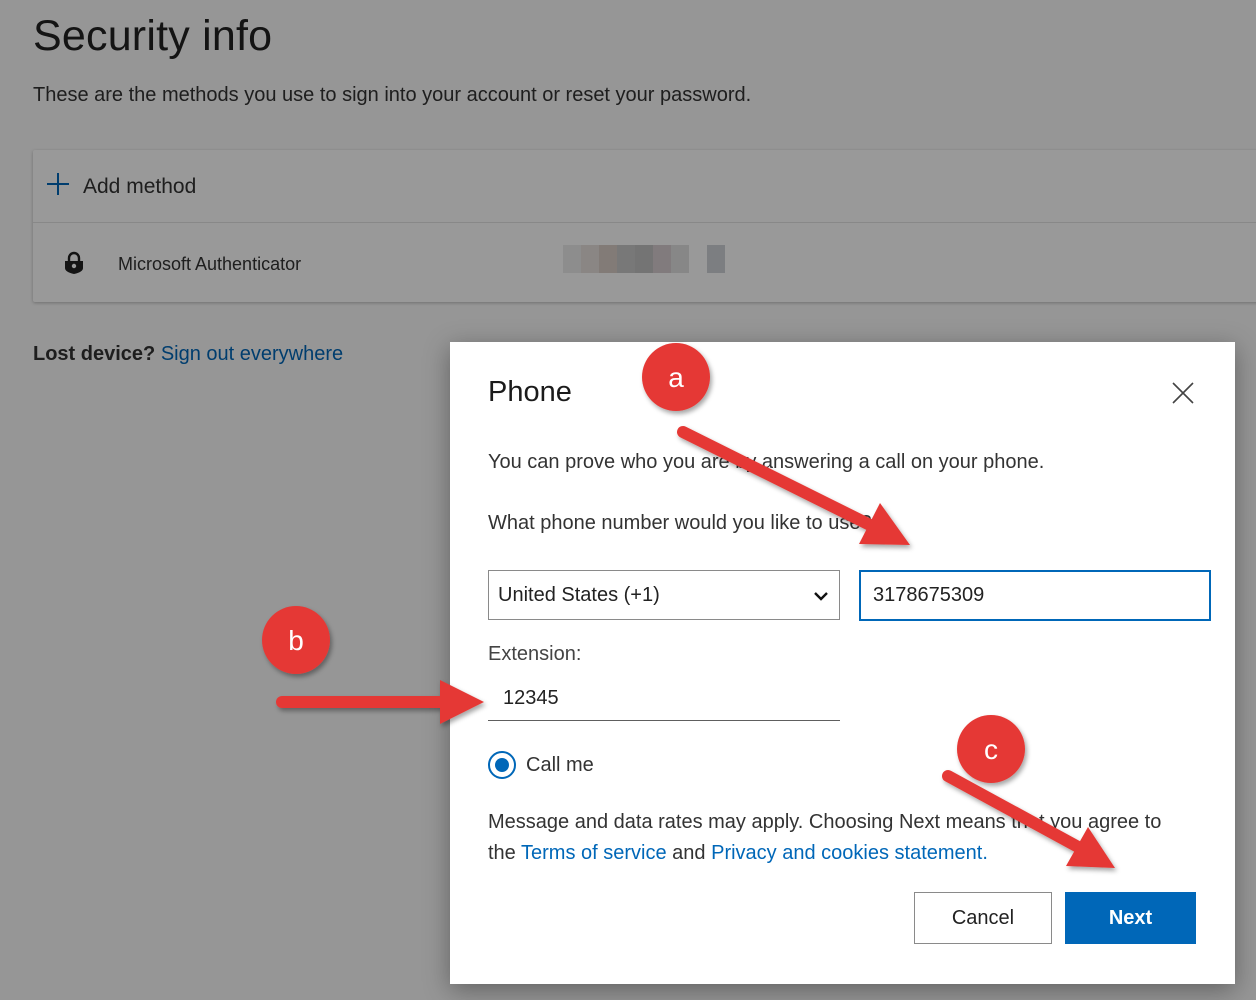  I want to click on privacy-statement-link: Privacy and cookies statement., so click(849, 853).